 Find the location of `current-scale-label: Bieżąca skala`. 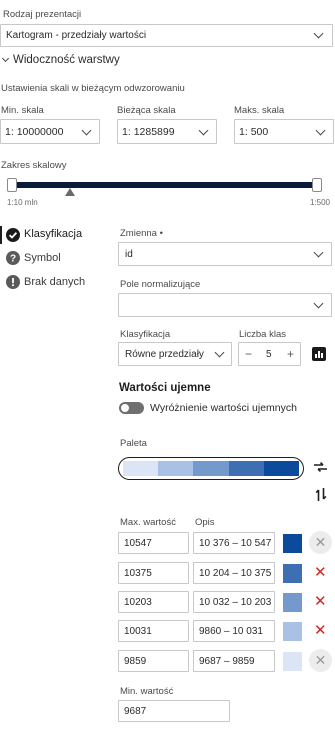

current-scale-label: Bieżąca skala is located at coordinates (146, 110).